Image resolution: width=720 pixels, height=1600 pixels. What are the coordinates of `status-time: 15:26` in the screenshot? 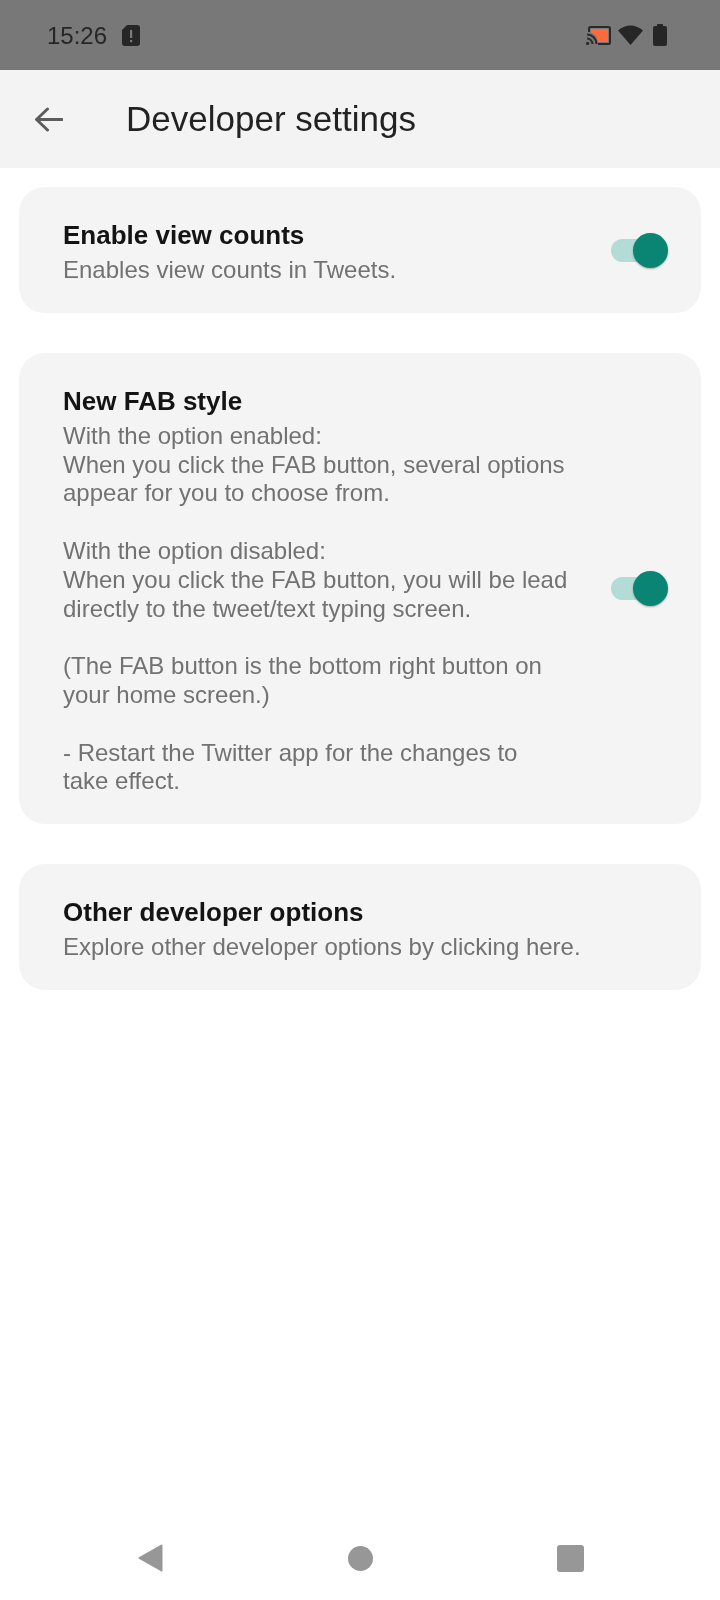 It's located at (77, 36).